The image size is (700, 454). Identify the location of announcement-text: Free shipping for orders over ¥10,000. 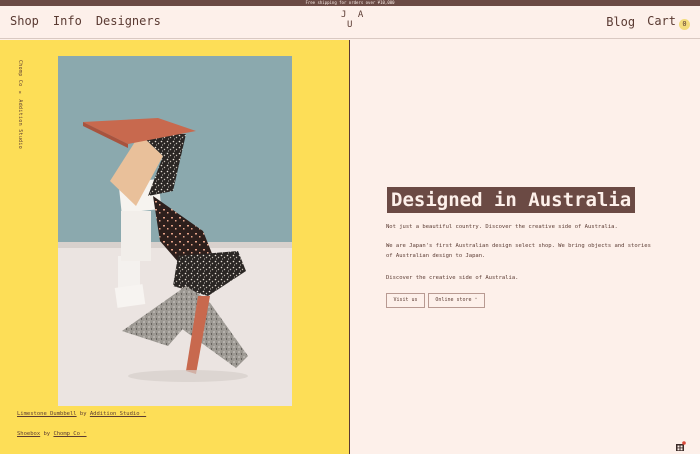
(350, 2).